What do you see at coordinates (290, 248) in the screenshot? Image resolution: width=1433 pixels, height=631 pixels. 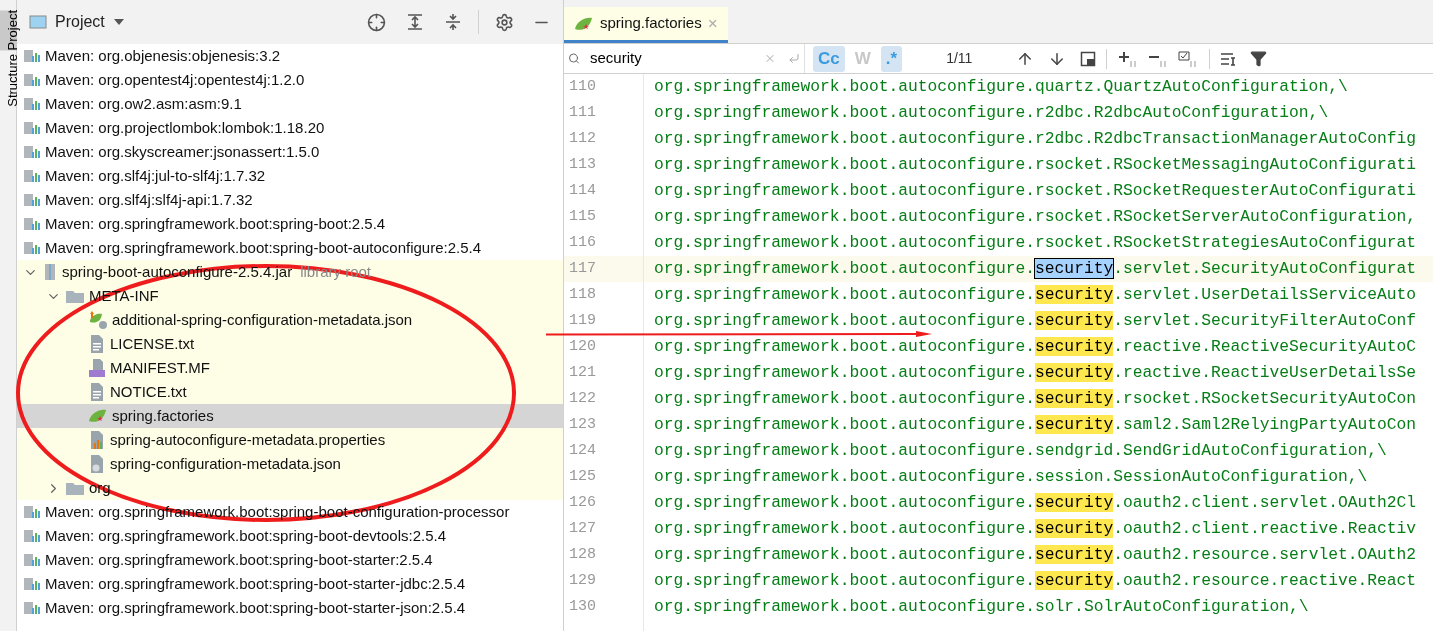 I see `tree-item: Maven: org.springframework.boot:spring-boot-autoconfigure:2.5.4` at bounding box center [290, 248].